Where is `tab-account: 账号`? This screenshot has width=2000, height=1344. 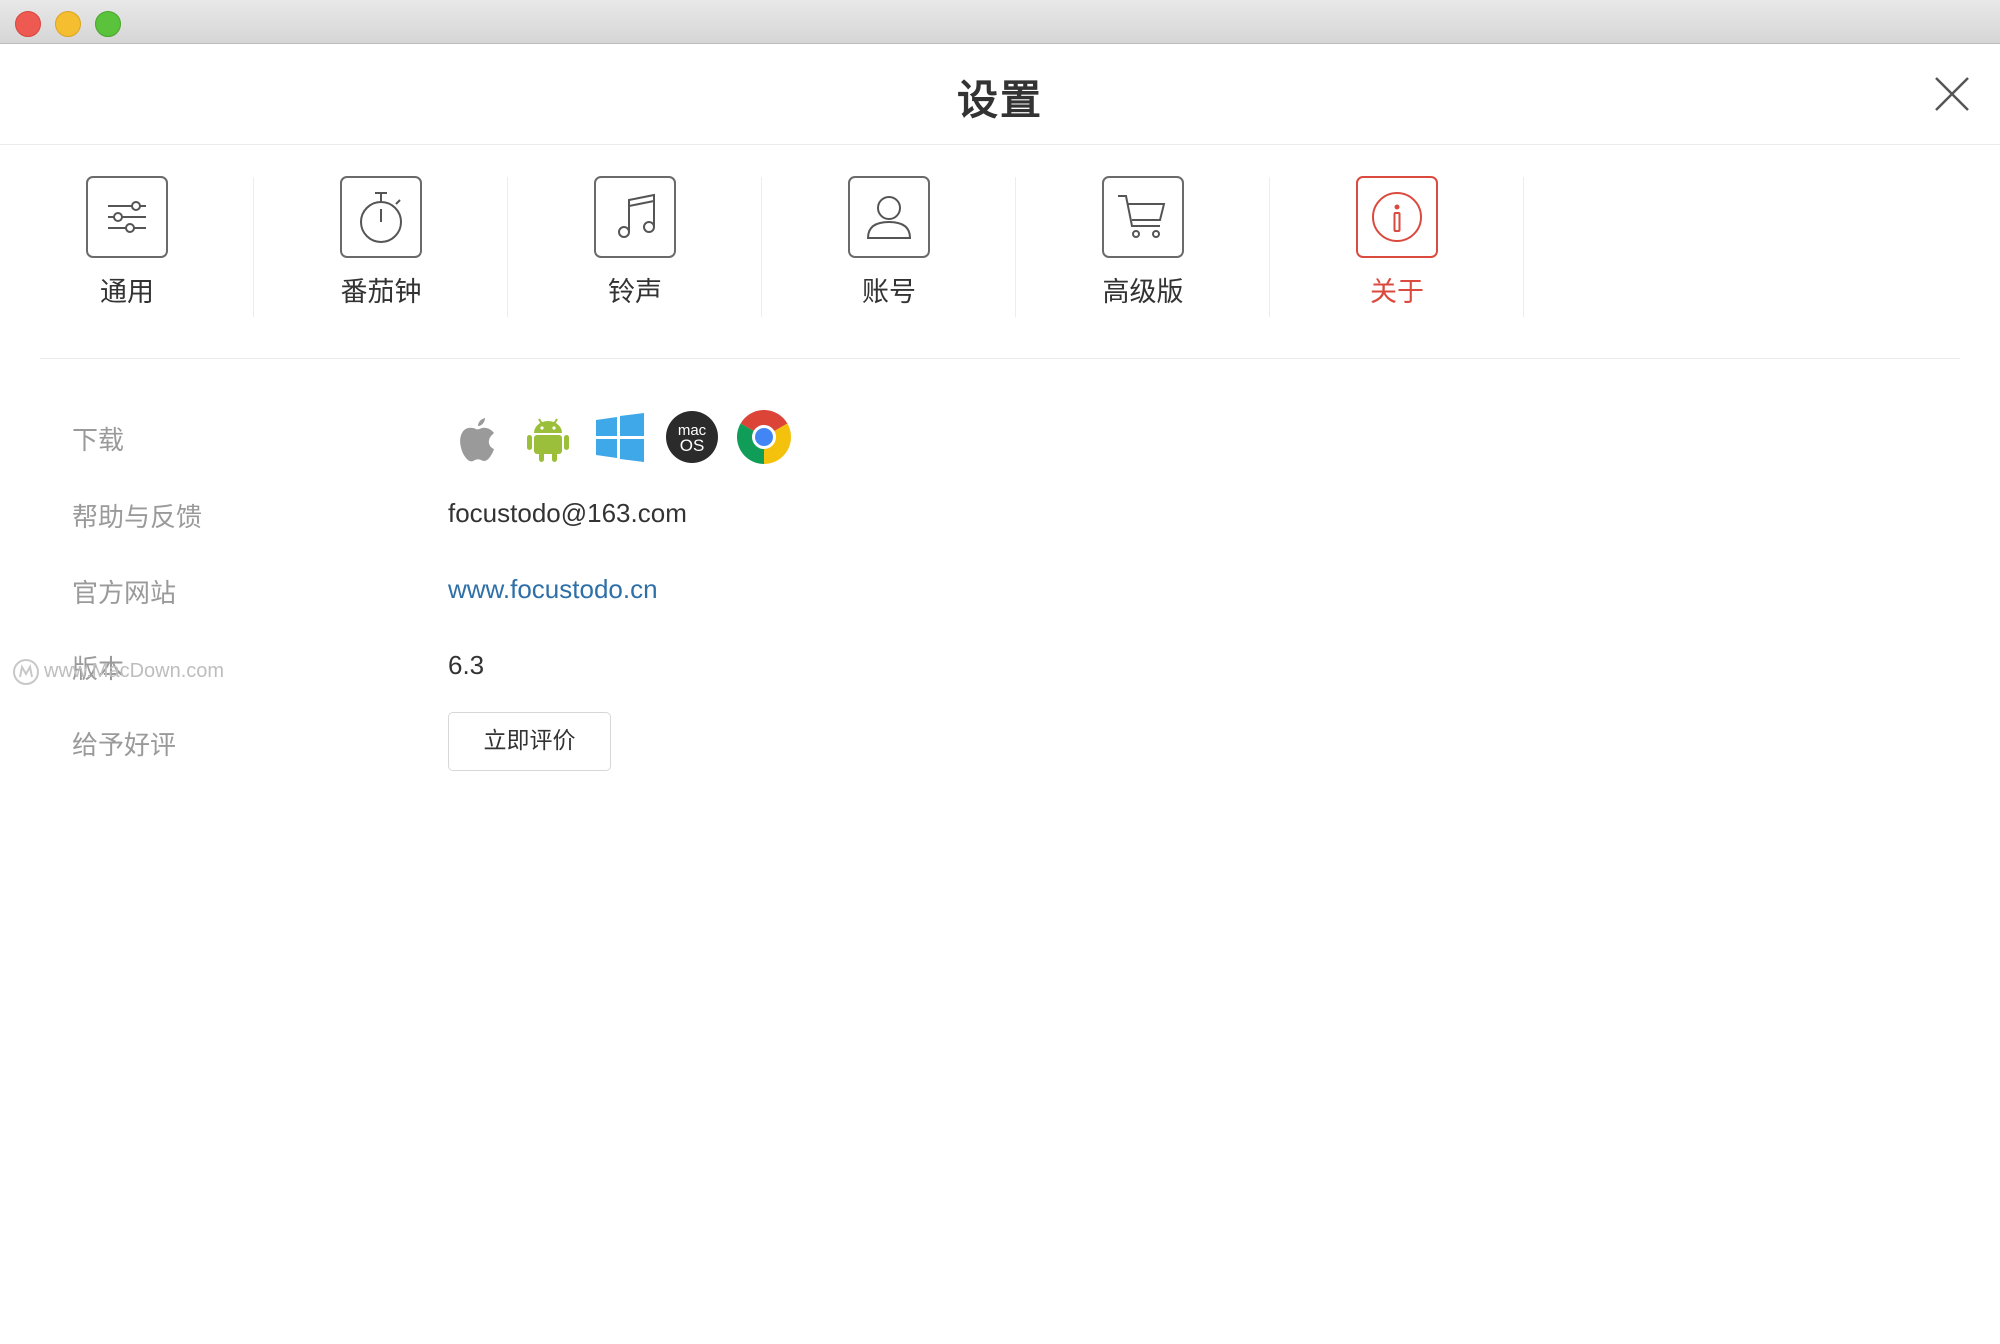 tab-account: 账号 is located at coordinates (889, 252).